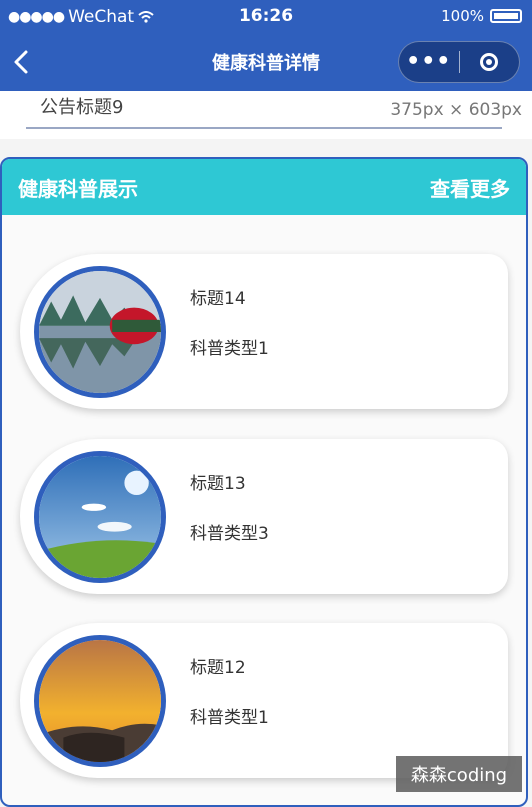  What do you see at coordinates (470, 187) in the screenshot?
I see `view-more-link: 查看更多` at bounding box center [470, 187].